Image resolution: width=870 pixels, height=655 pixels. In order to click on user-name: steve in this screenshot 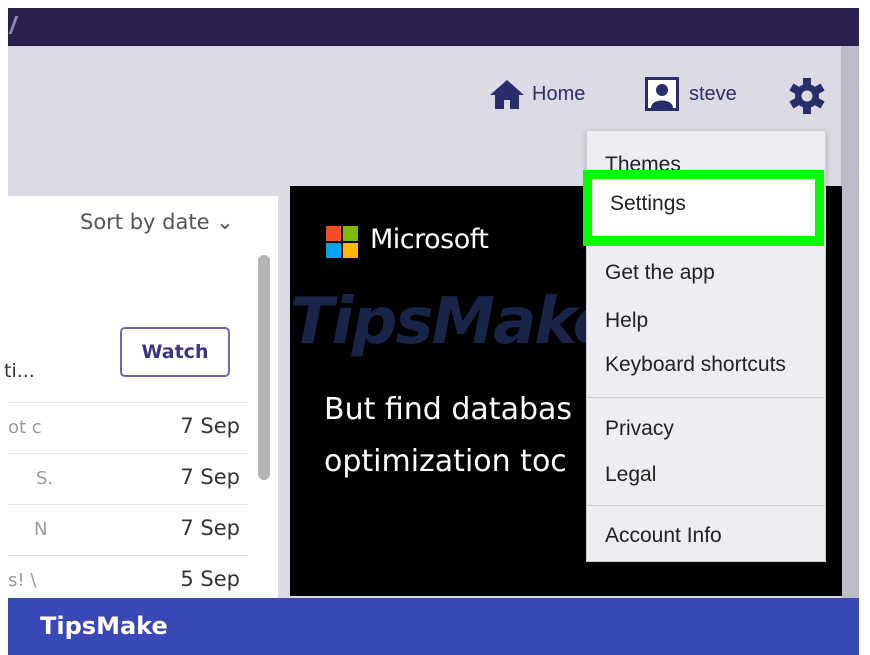, I will do `click(713, 93)`.